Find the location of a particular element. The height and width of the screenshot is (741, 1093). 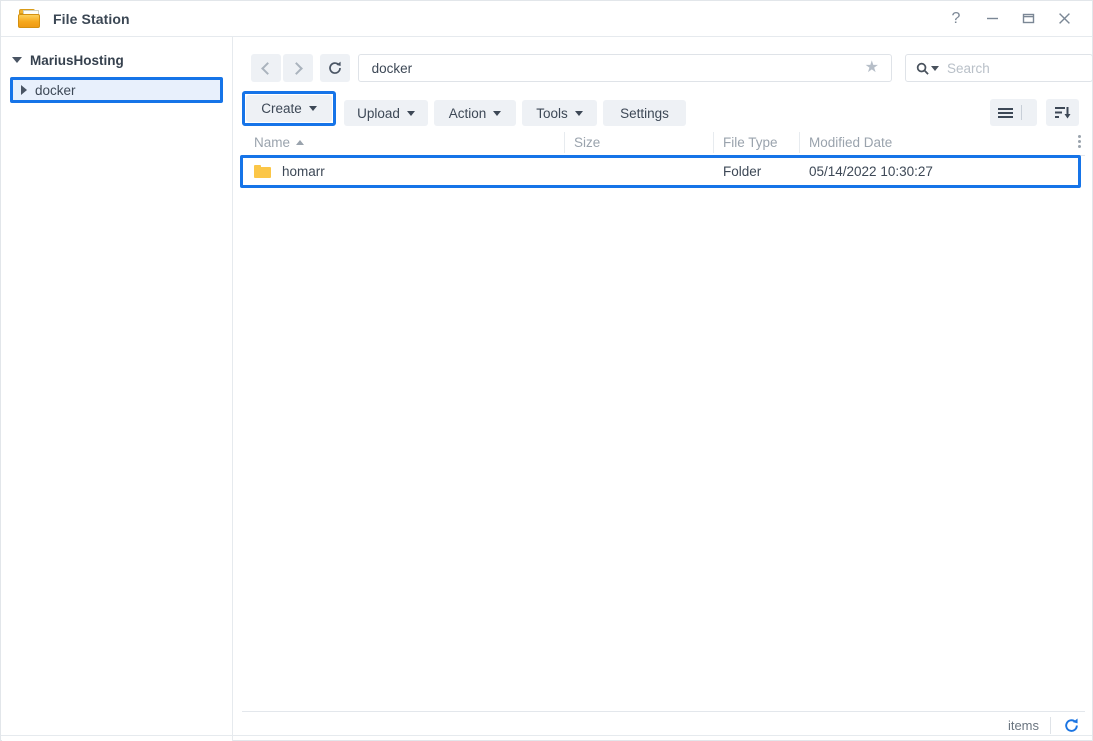

back-button is located at coordinates (266, 68).